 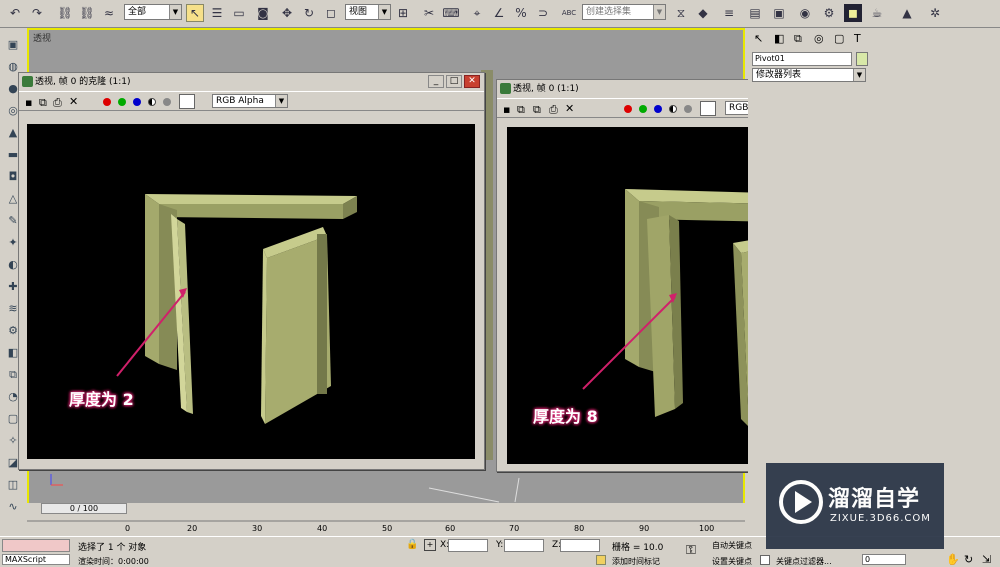 What do you see at coordinates (636, 561) in the screenshot?
I see `add-time-tag-button: 添加时间标记` at bounding box center [636, 561].